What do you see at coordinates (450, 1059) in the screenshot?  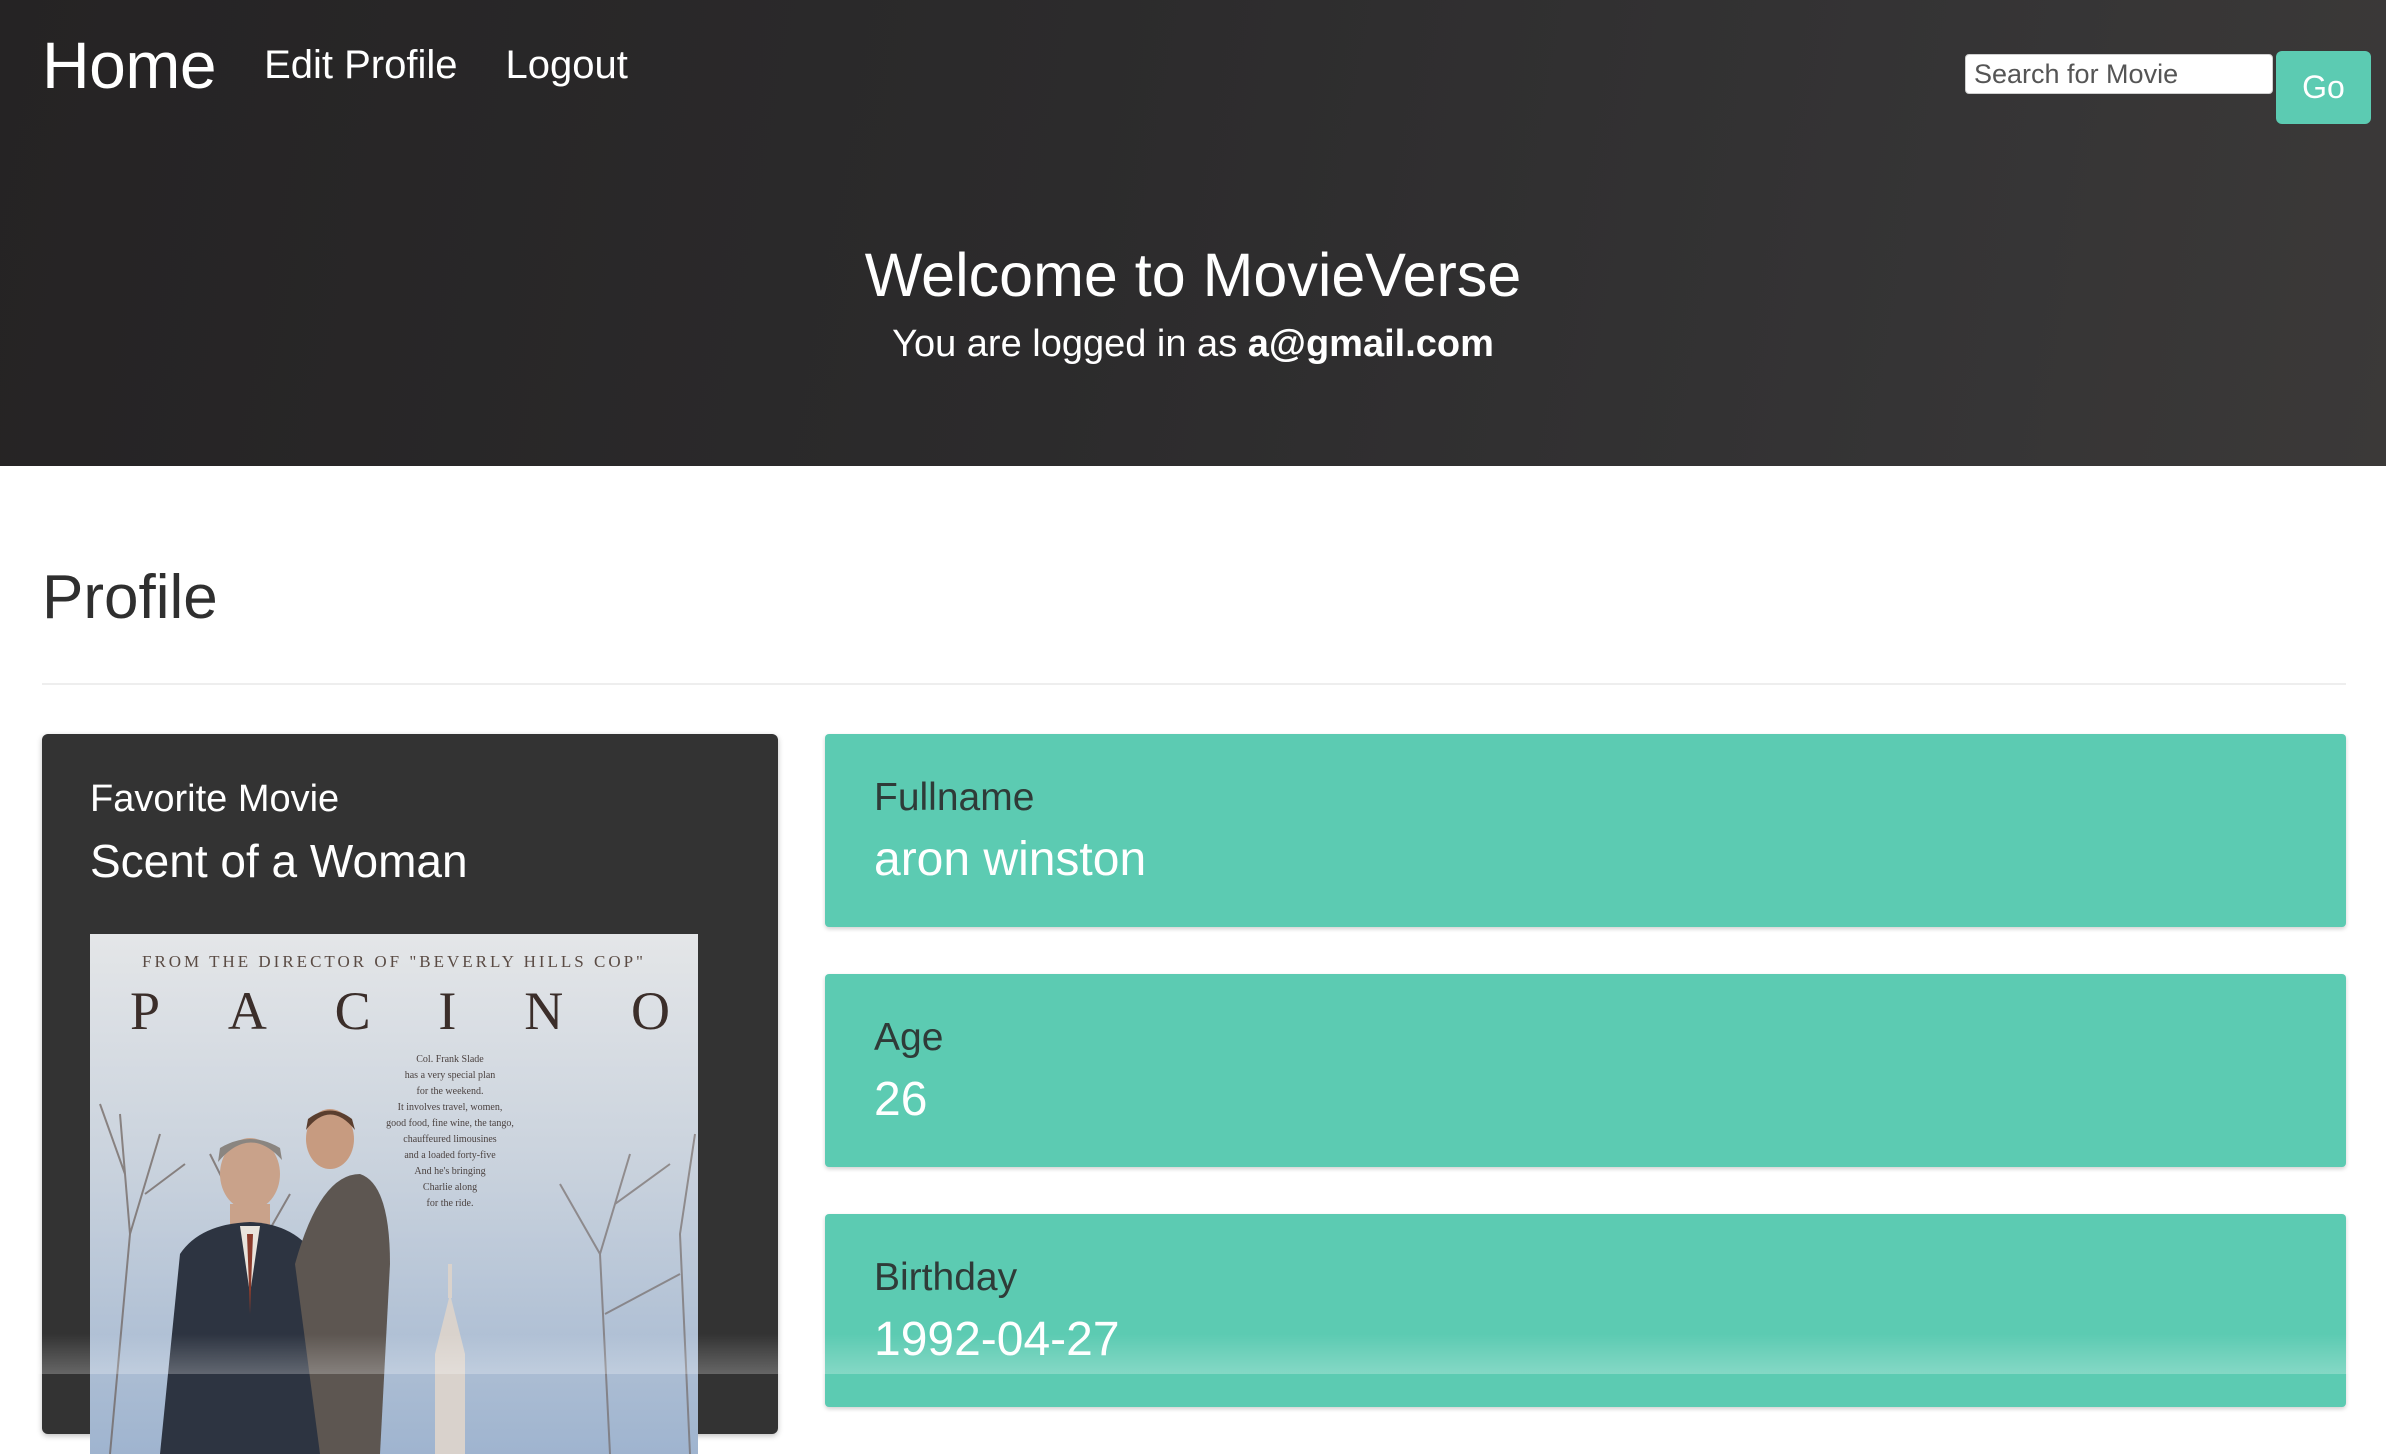 I see `poster-blurb-line: Col. Frank Slade` at bounding box center [450, 1059].